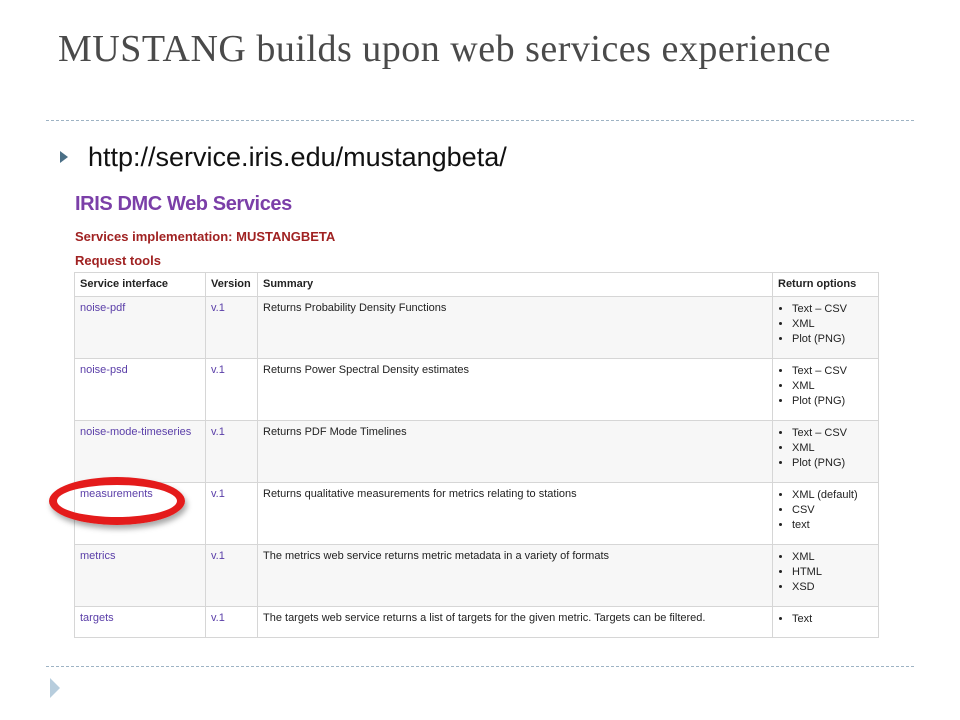  I want to click on highlight-ellipse, so click(117, 501).